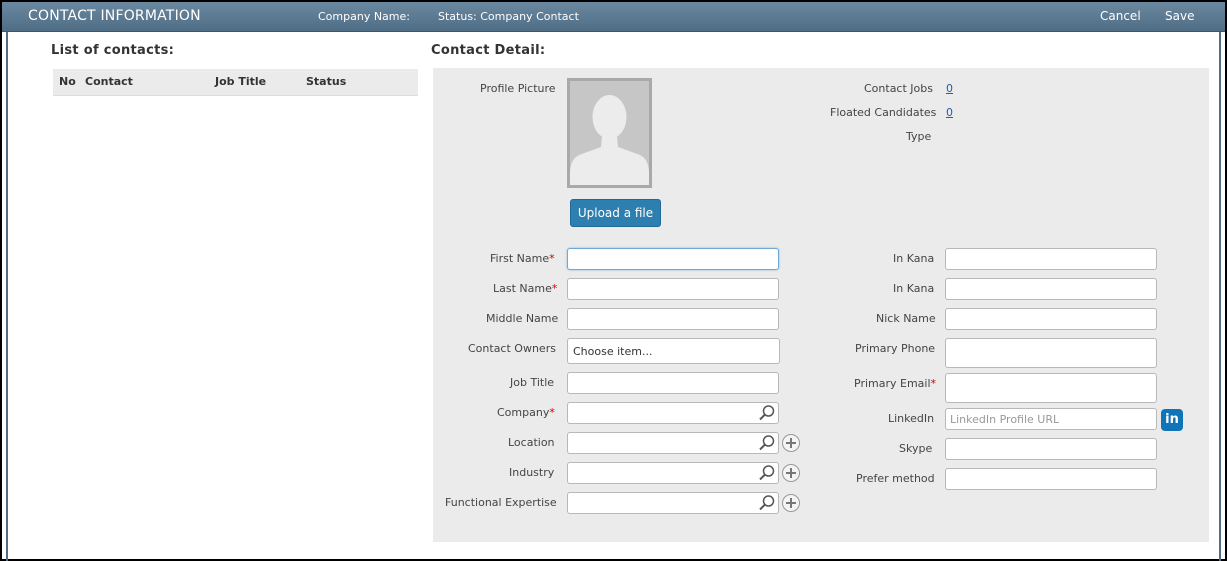  What do you see at coordinates (525, 288) in the screenshot?
I see `last-name-label: Last Name*` at bounding box center [525, 288].